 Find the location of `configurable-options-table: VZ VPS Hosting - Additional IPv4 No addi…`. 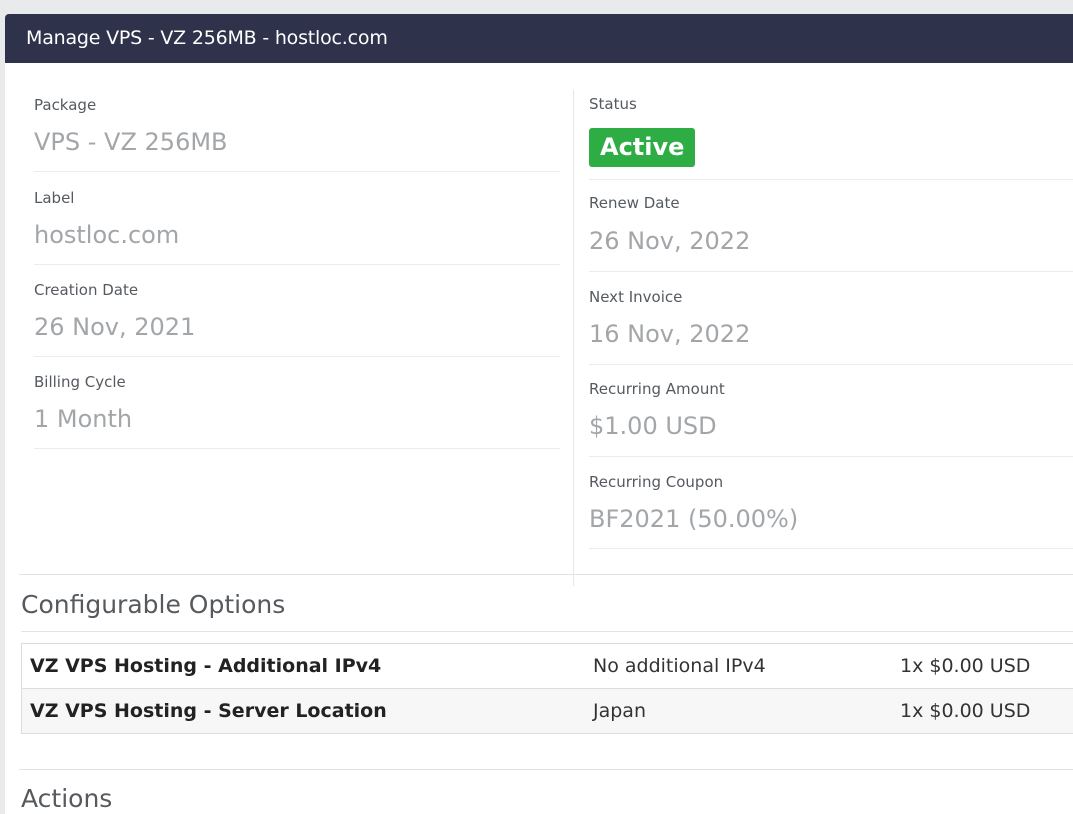

configurable-options-table: VZ VPS Hosting - Additional IPv4 No addi… is located at coordinates (547, 688).